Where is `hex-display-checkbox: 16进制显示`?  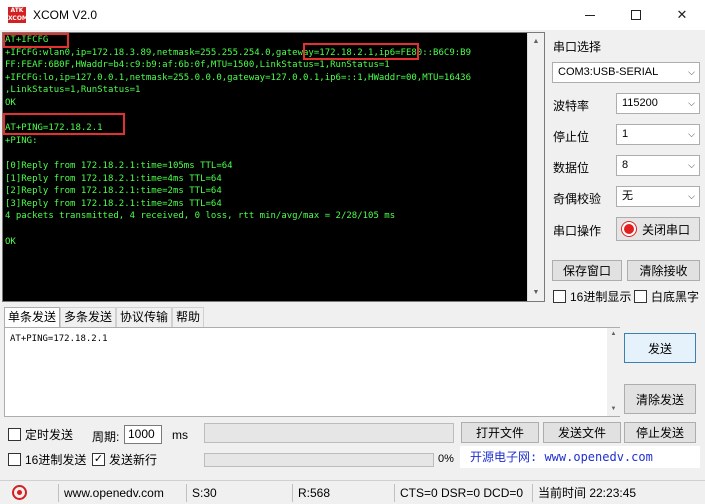 hex-display-checkbox: 16进制显示 is located at coordinates (592, 296).